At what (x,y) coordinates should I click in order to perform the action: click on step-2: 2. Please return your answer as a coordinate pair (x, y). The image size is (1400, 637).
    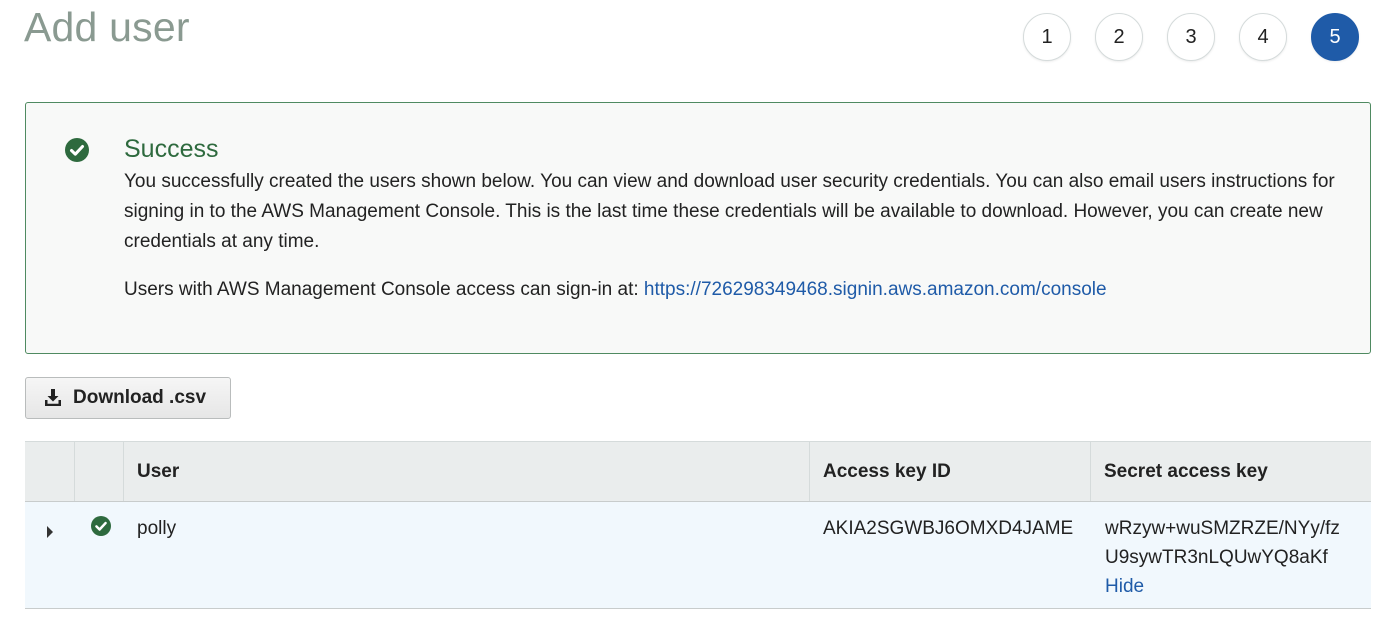
    Looking at the image, I should click on (1119, 37).